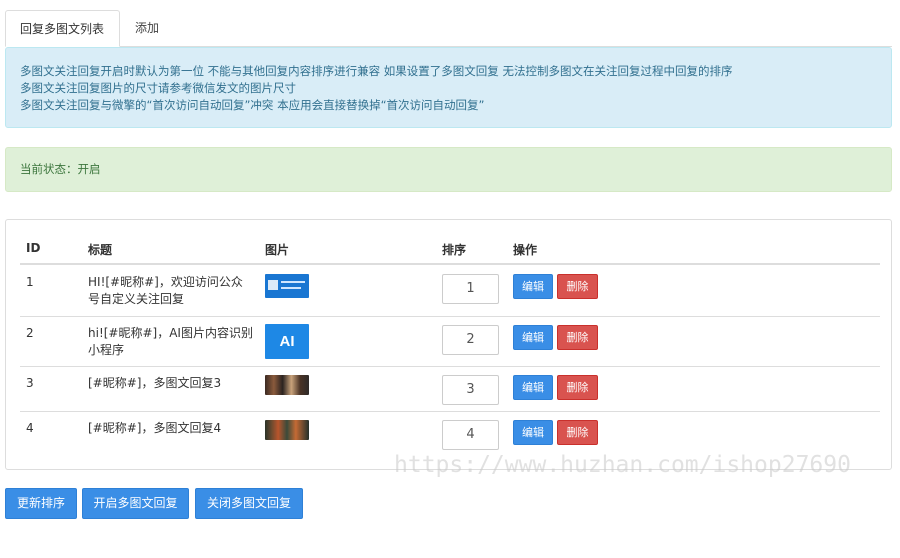 This screenshot has width=900, height=558. What do you see at coordinates (525, 250) in the screenshot?
I see `header-actions: 操作` at bounding box center [525, 250].